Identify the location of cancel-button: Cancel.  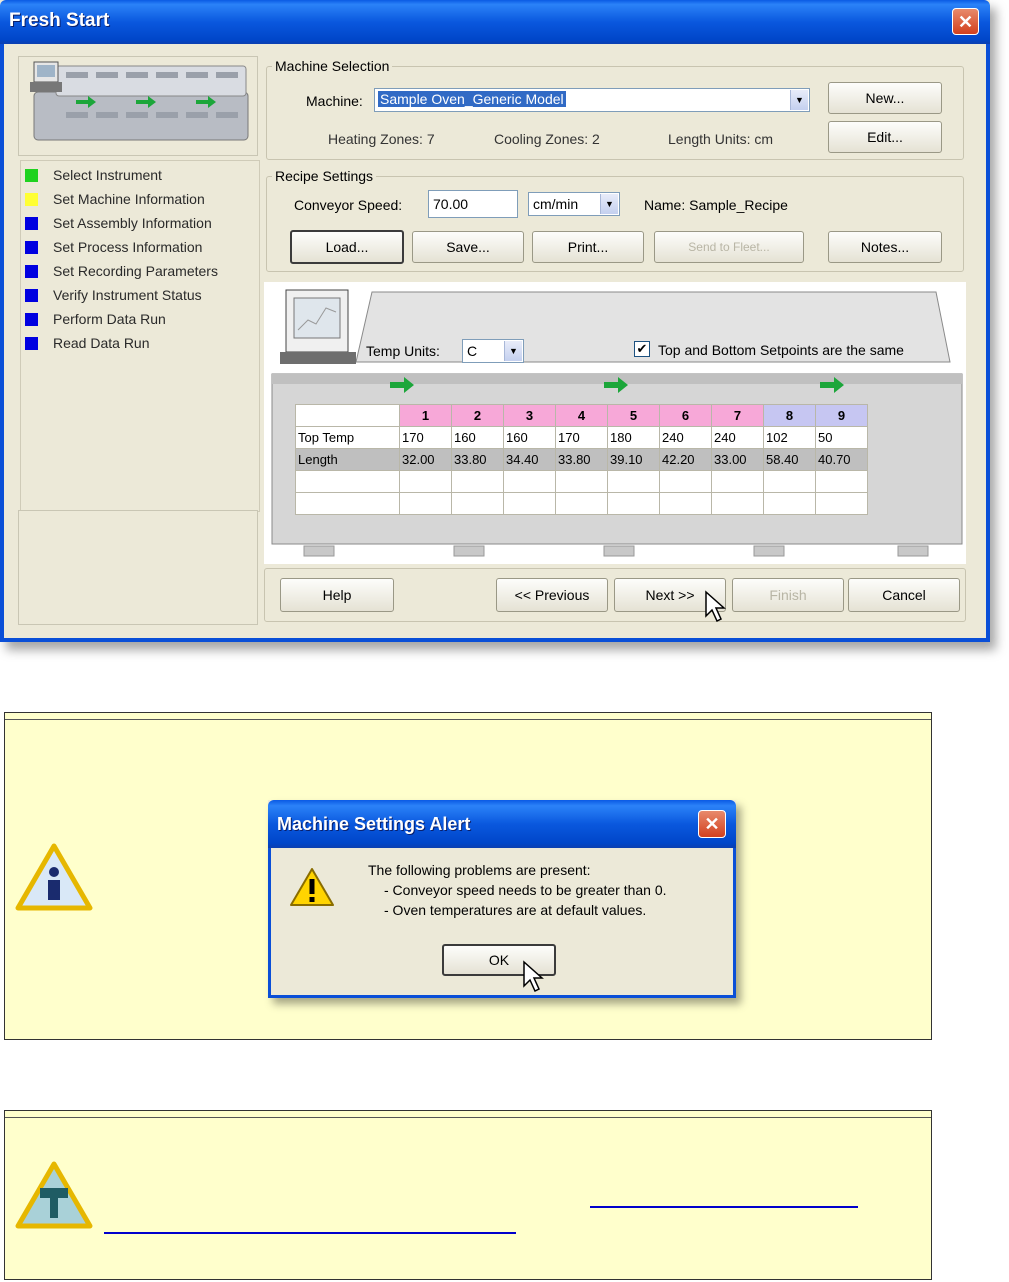
(904, 595).